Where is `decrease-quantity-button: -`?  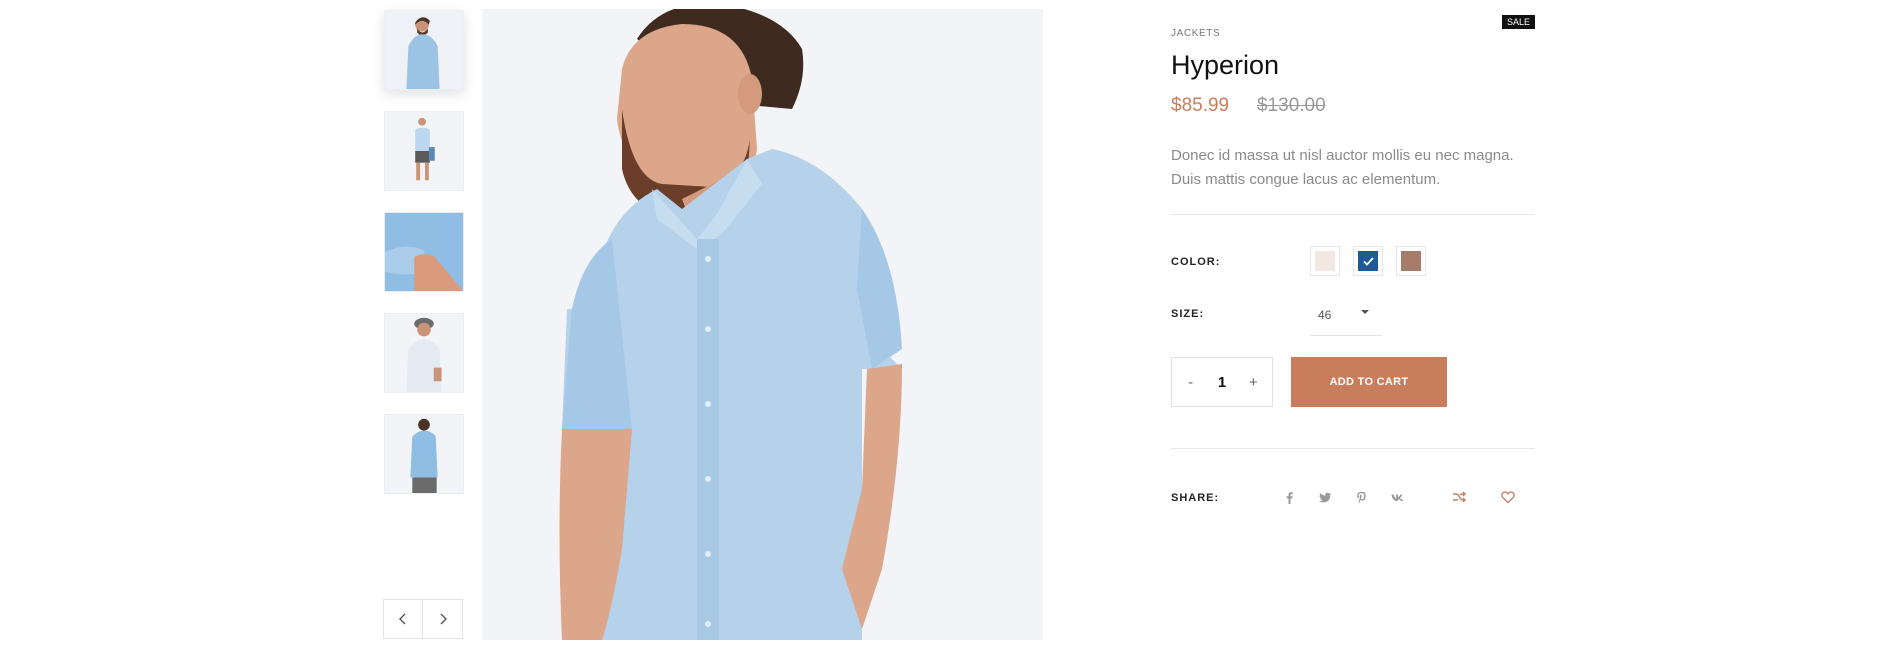 decrease-quantity-button: - is located at coordinates (1191, 382).